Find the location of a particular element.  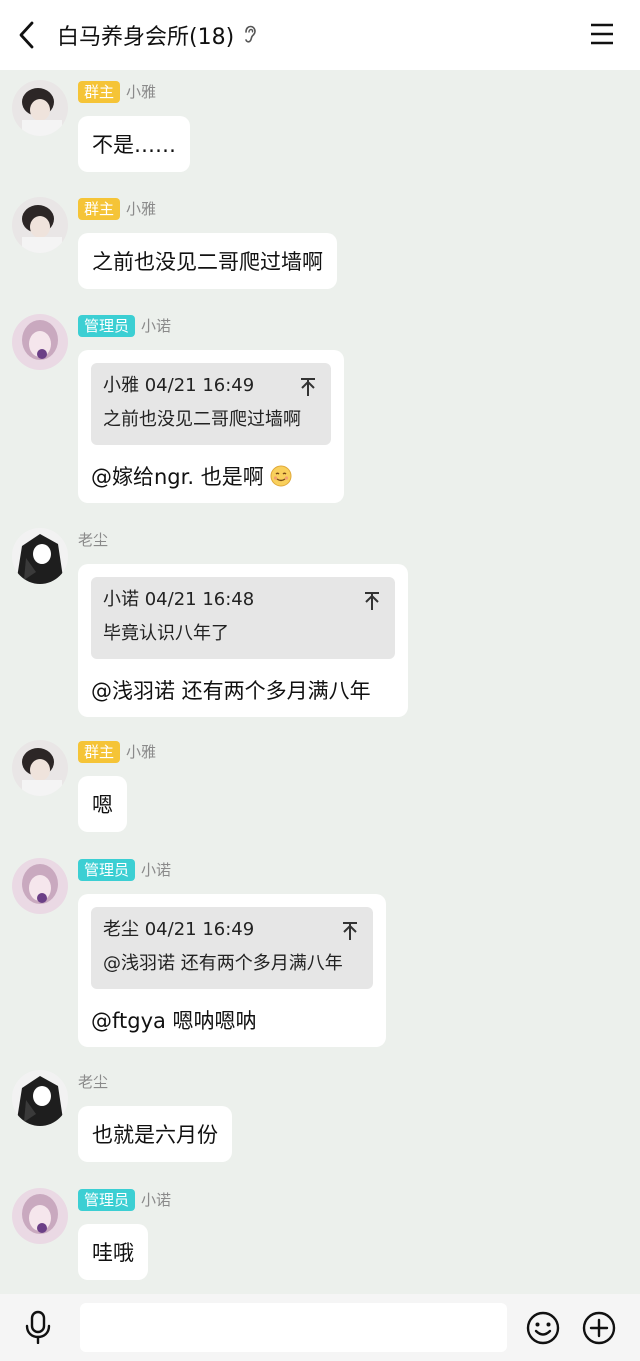

message-bubble: 嗯 is located at coordinates (102, 804).